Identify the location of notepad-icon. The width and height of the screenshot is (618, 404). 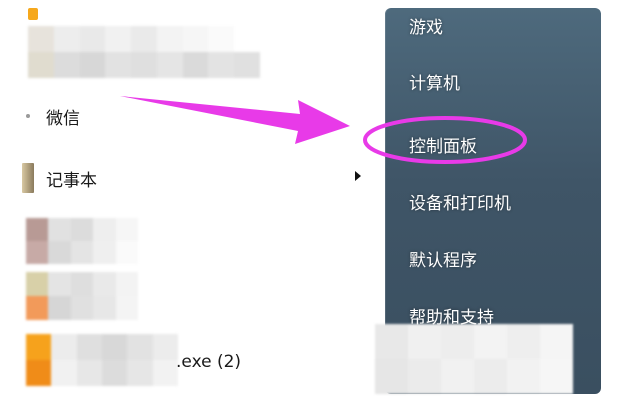
(28, 178).